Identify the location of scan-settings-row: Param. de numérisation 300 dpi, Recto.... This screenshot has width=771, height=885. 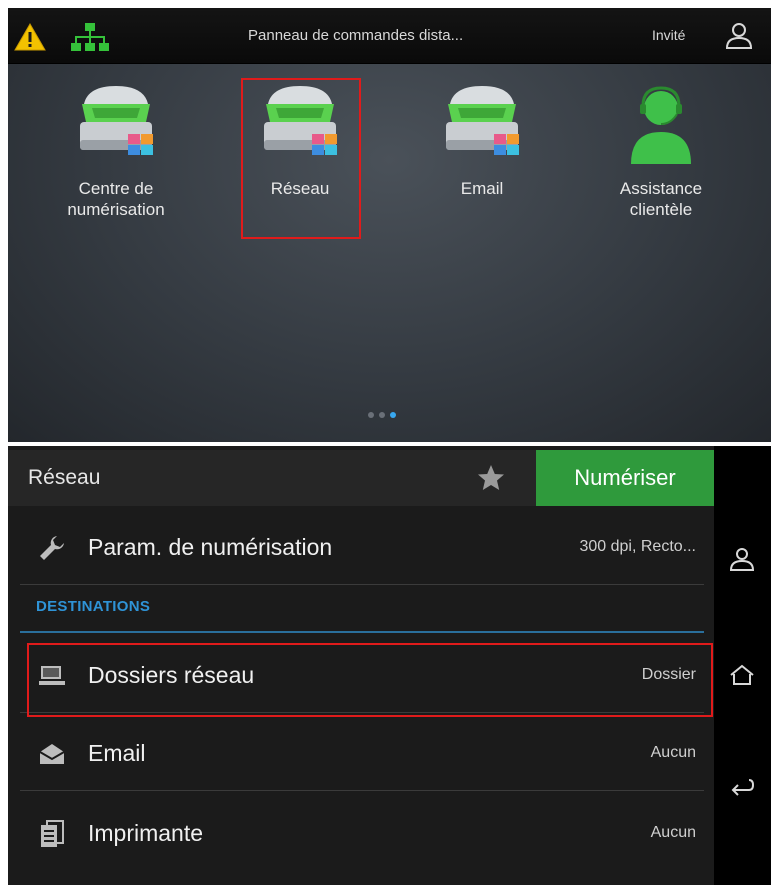
(365, 547).